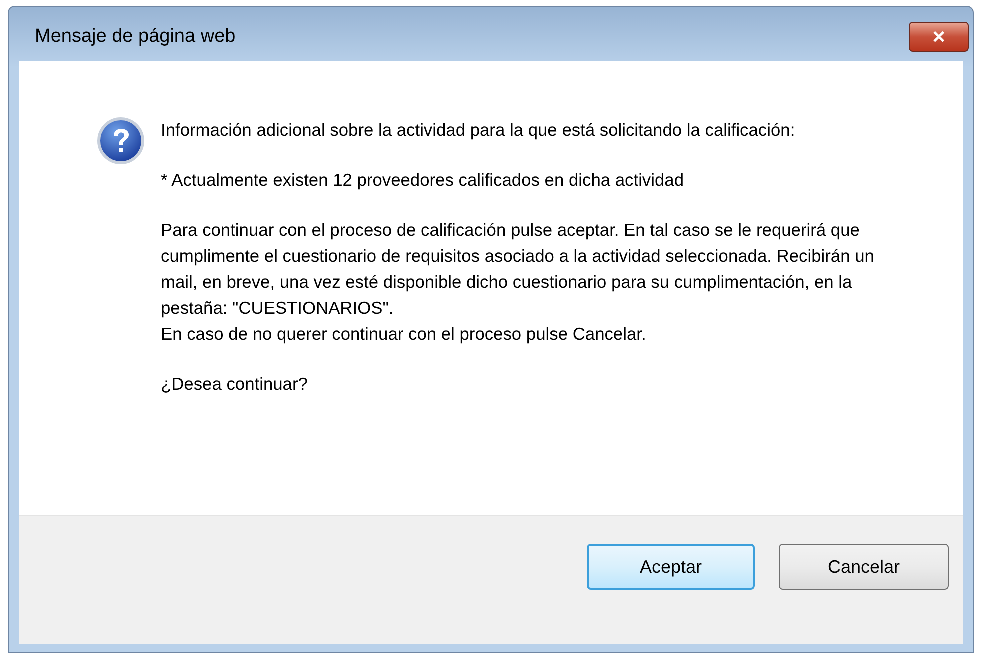  What do you see at coordinates (235, 384) in the screenshot?
I see `message-text: ¿Desea continuar?` at bounding box center [235, 384].